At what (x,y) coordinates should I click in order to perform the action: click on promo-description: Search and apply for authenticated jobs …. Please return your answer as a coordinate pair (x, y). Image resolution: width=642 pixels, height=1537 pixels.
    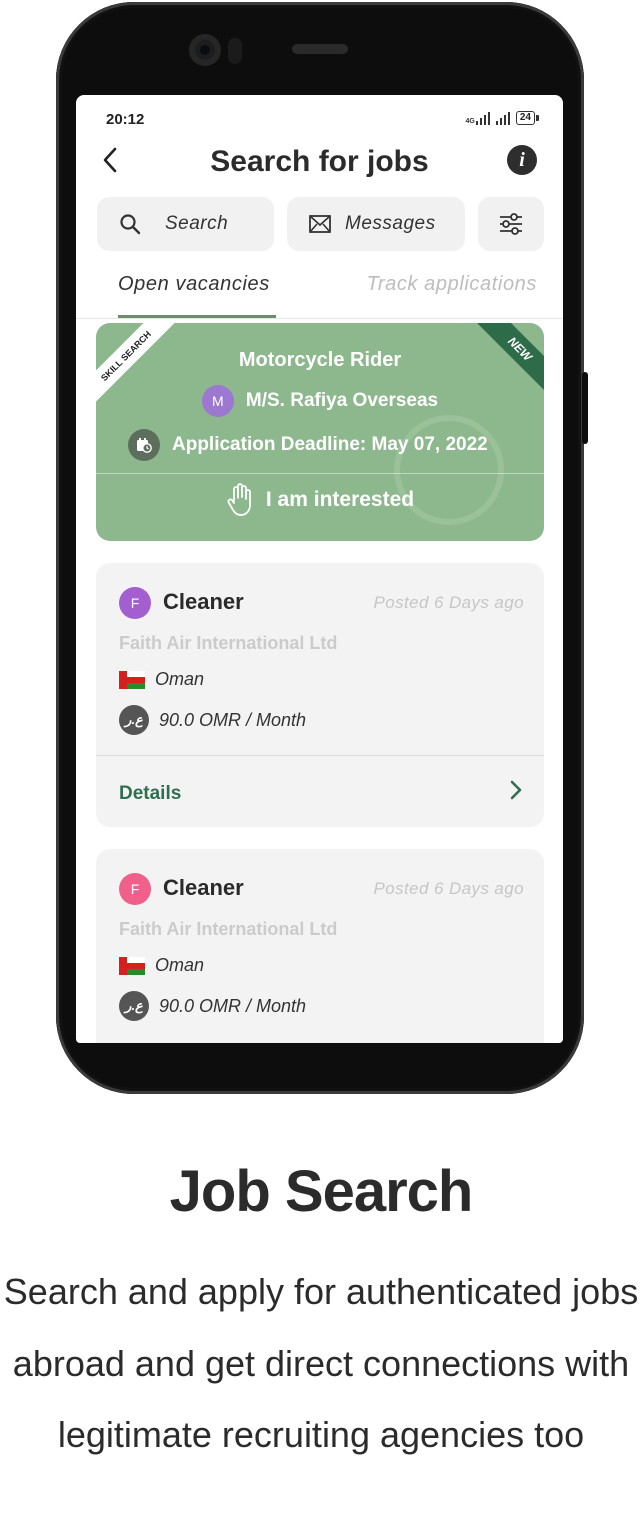
    Looking at the image, I should click on (321, 1363).